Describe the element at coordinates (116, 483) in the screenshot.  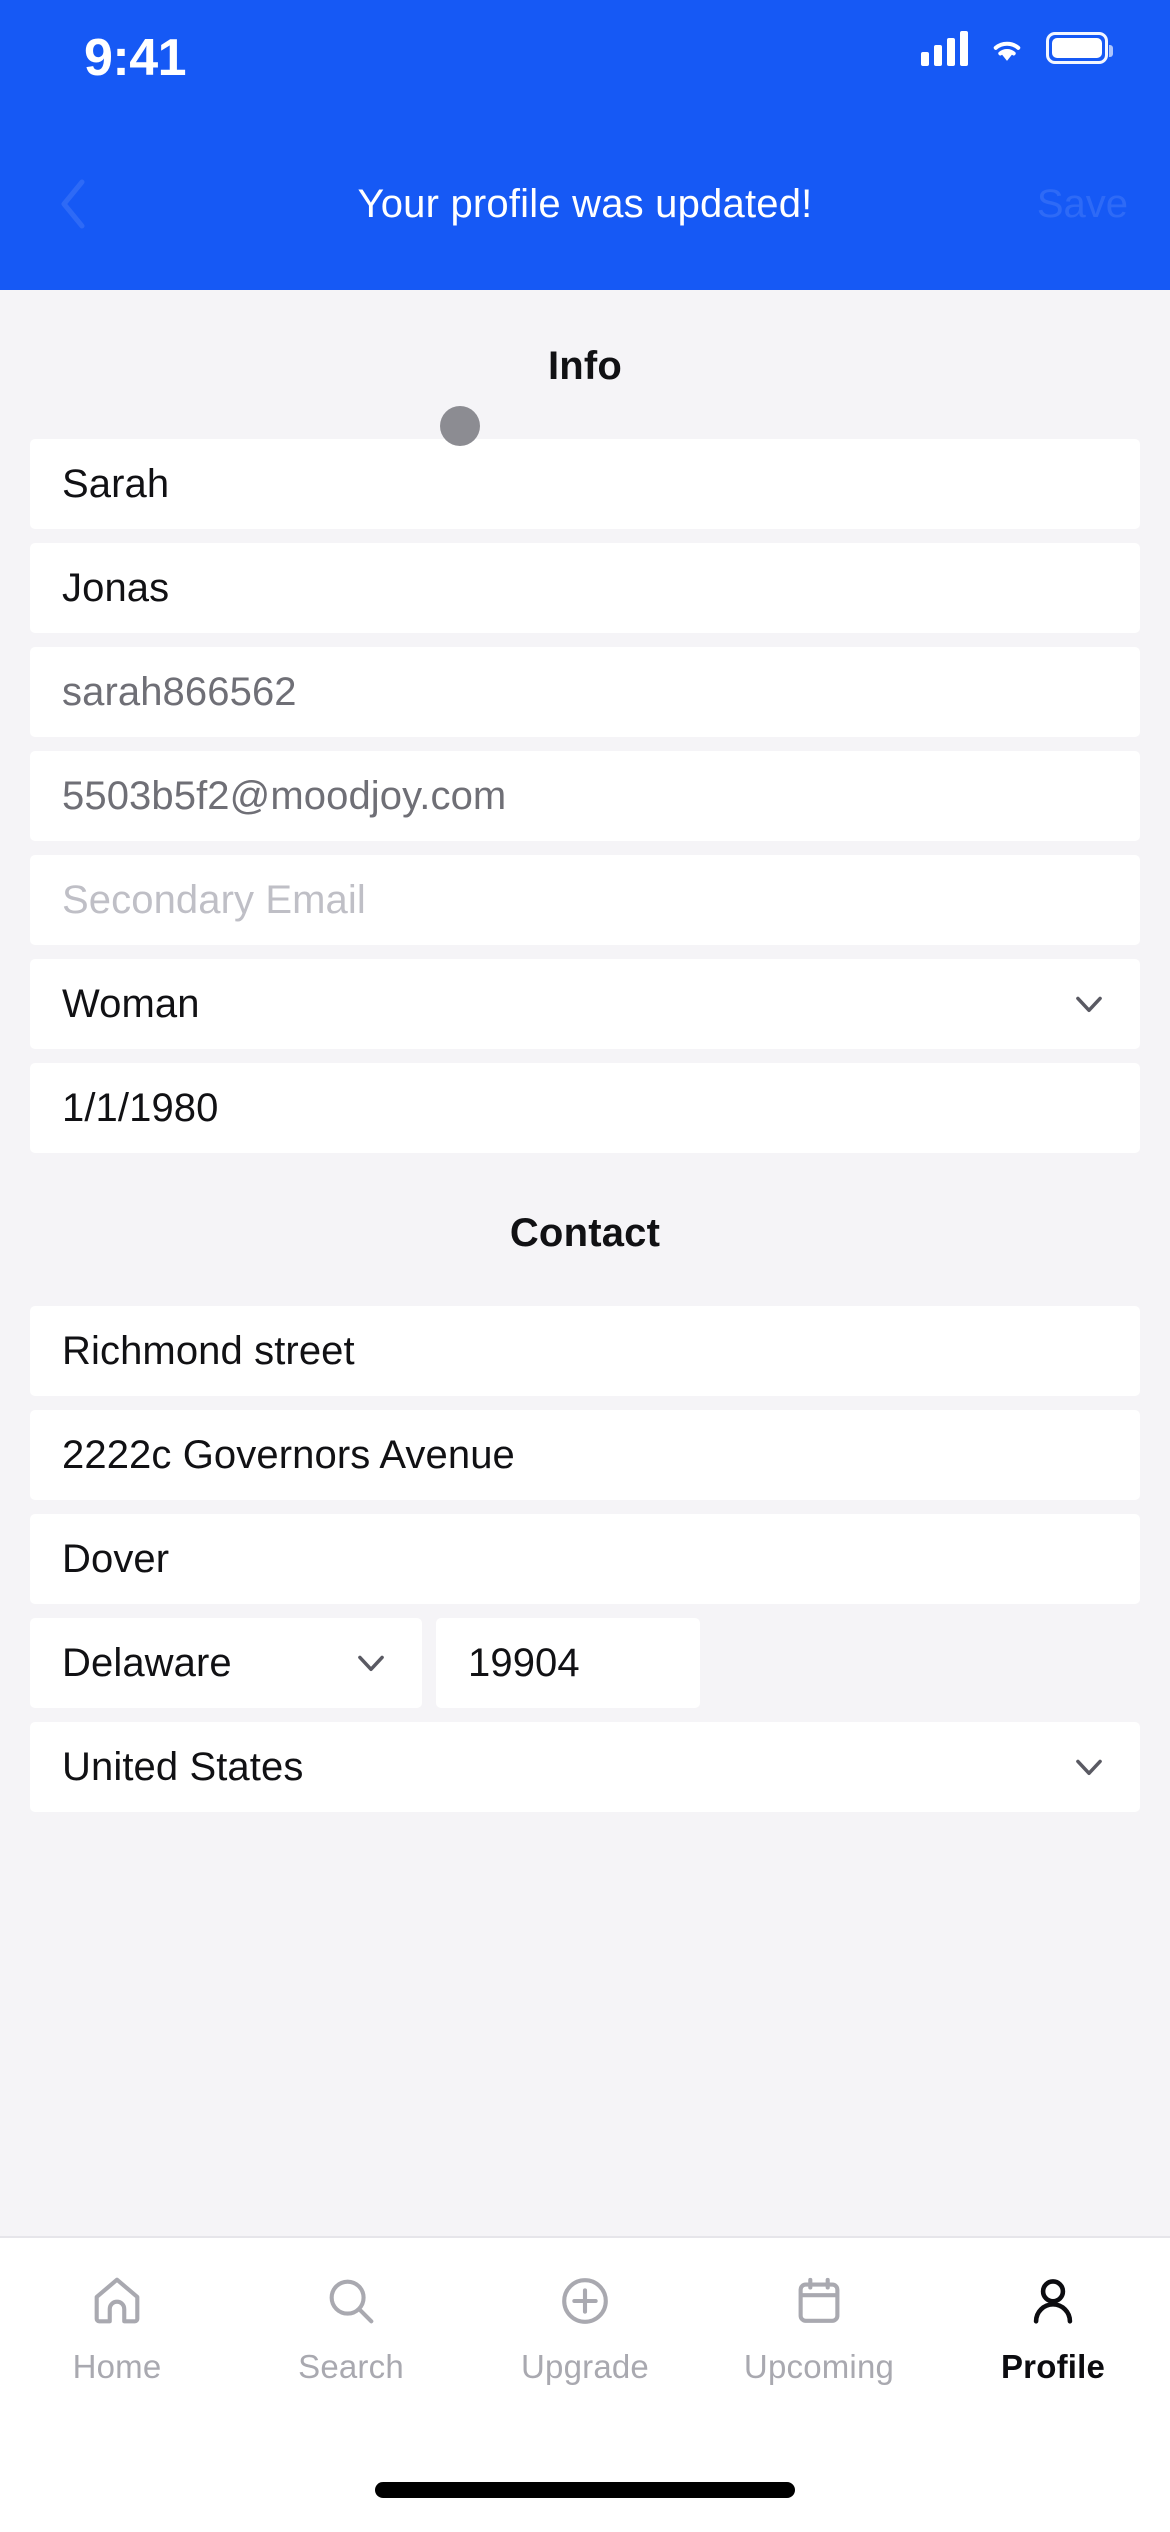
I see `field-first-name-value: Sarah` at that location.